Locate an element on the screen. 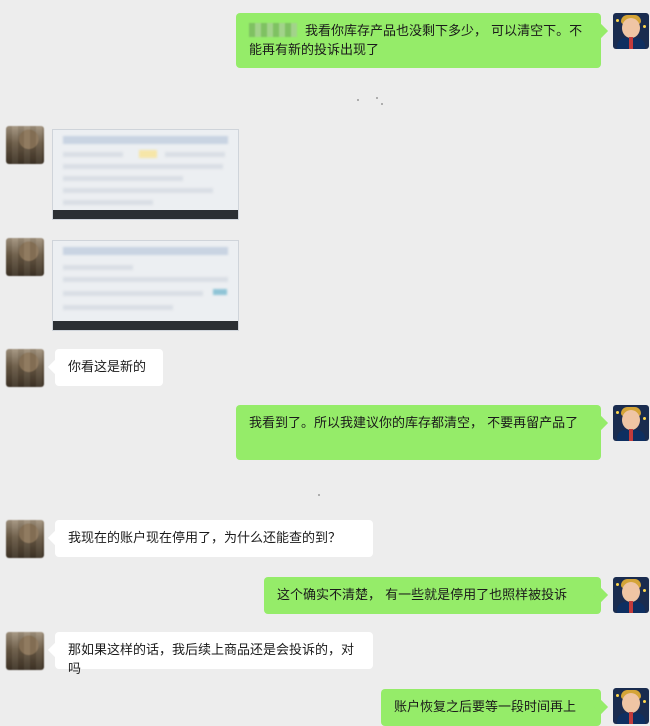 This screenshot has width=650, height=726. redacted-name is located at coordinates (273, 30).